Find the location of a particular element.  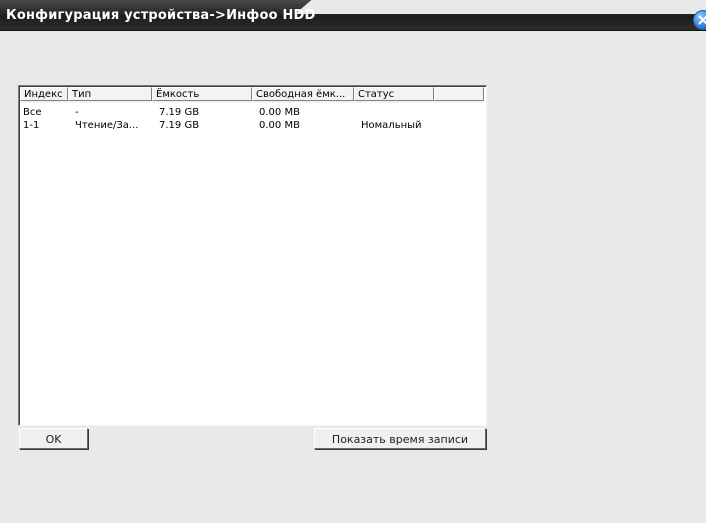

table-row: Все - 7.19 GB 0.00 MB is located at coordinates (252, 112).